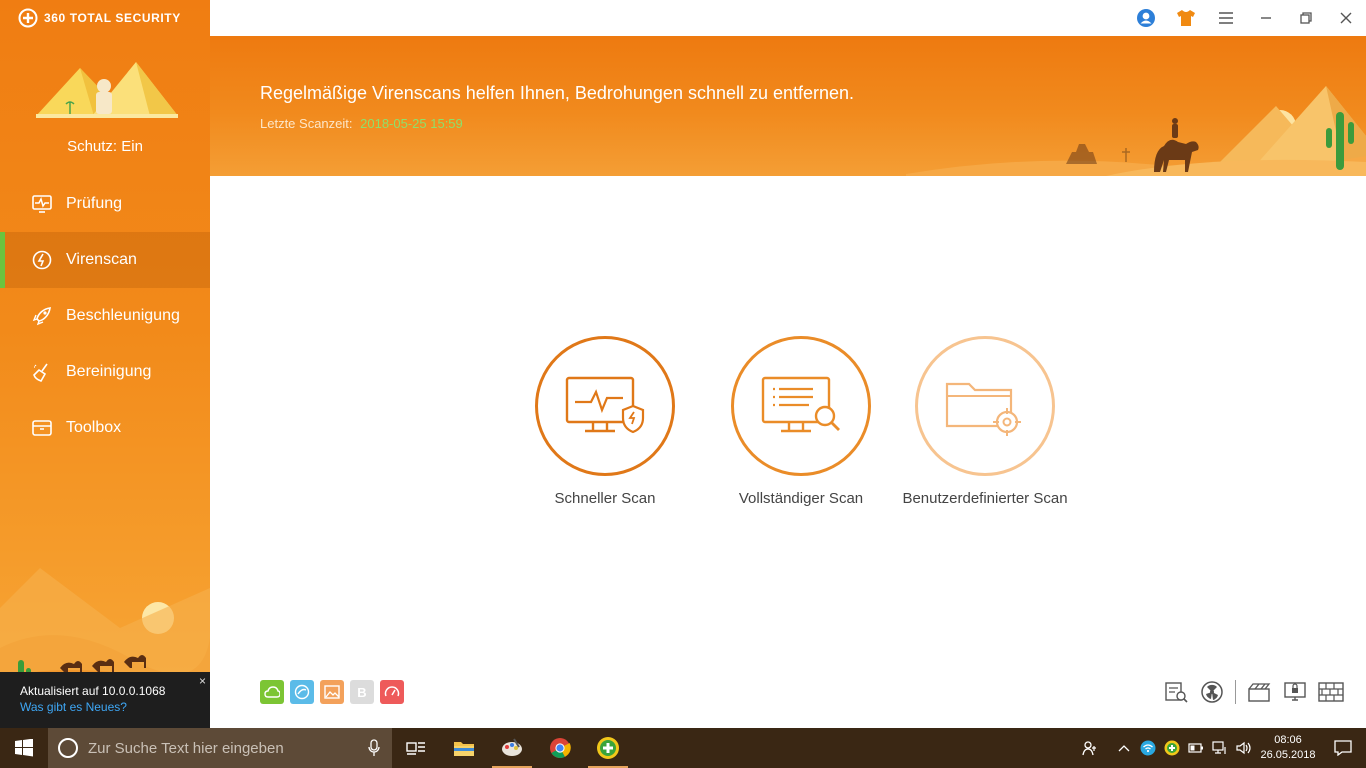  What do you see at coordinates (512, 748) in the screenshot?
I see `paint-app-icon` at bounding box center [512, 748].